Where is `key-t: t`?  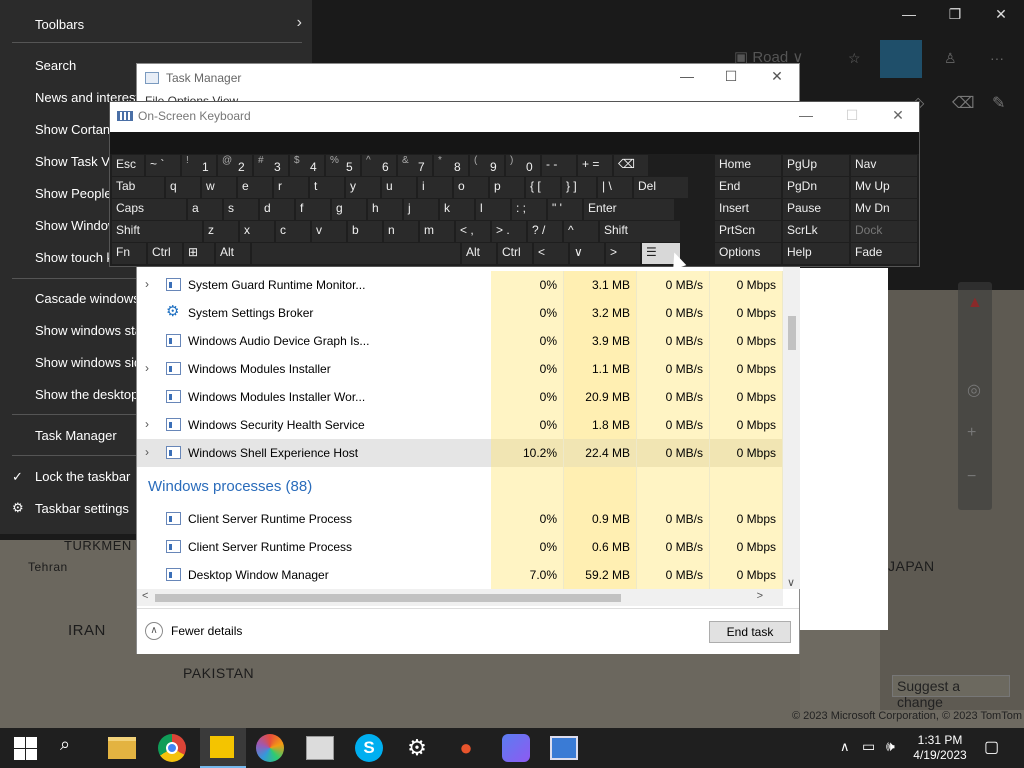 key-t: t is located at coordinates (327, 187).